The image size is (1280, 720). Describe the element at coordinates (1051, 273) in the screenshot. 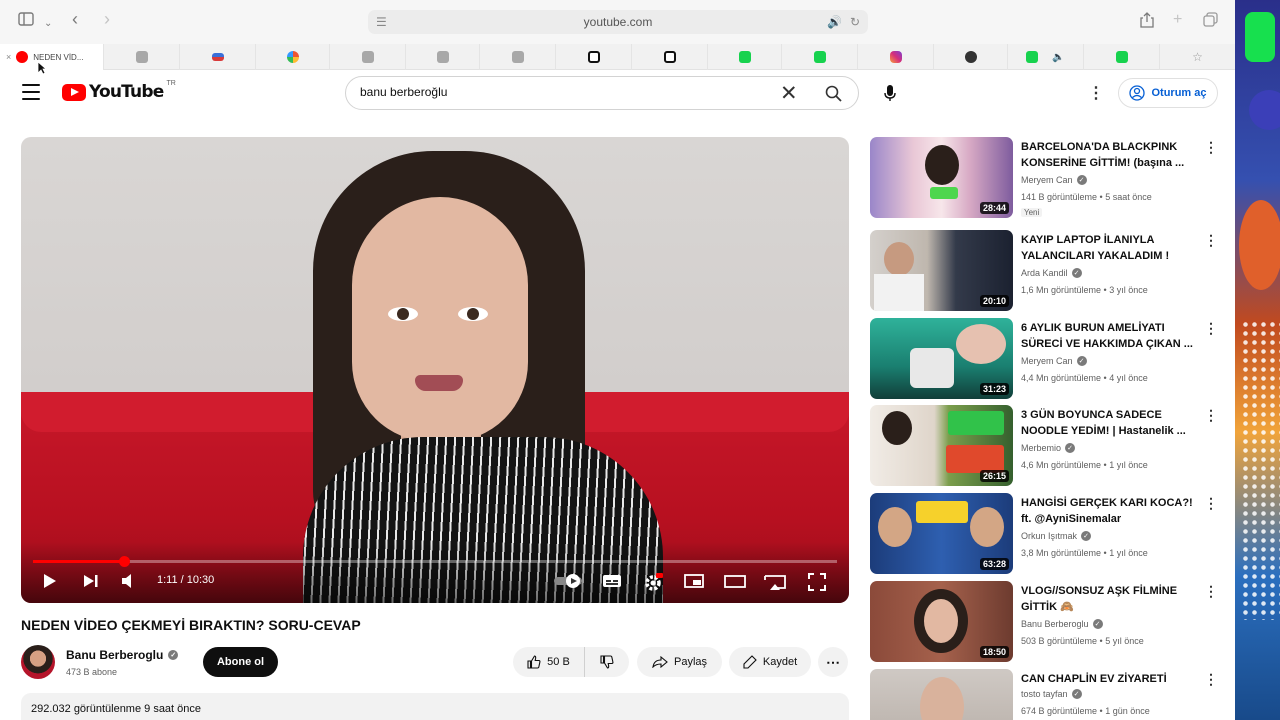

I see `recommendation-channel: Arda Kandil ✓` at that location.